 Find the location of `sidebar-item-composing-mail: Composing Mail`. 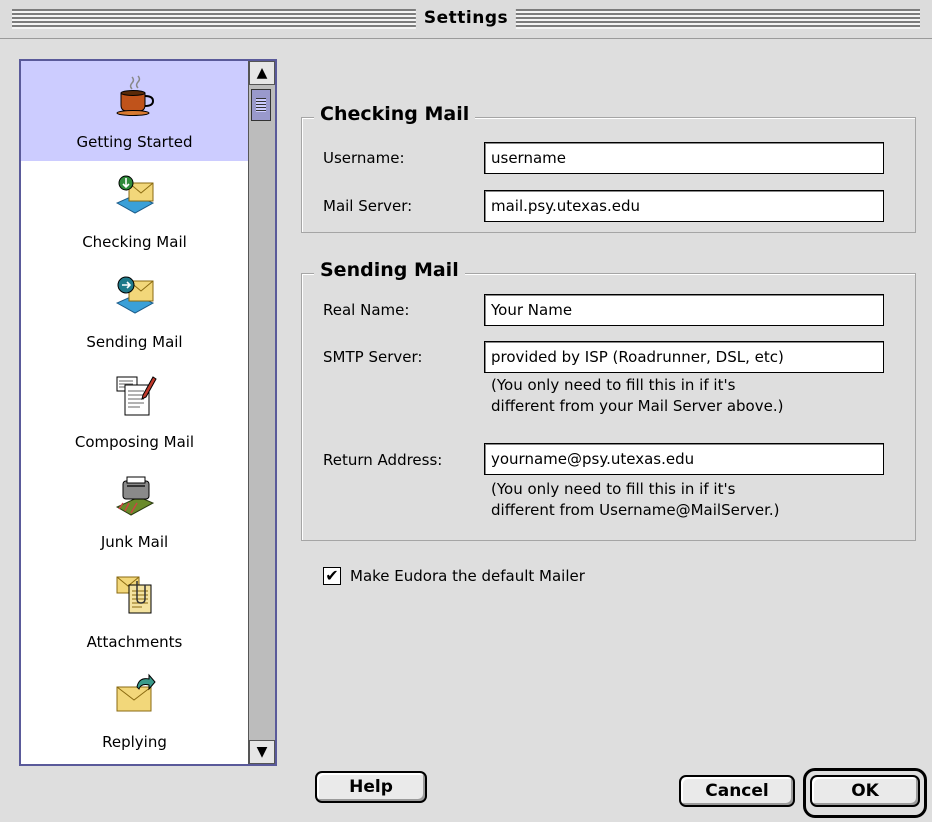

sidebar-item-composing-mail: Composing Mail is located at coordinates (134, 411).